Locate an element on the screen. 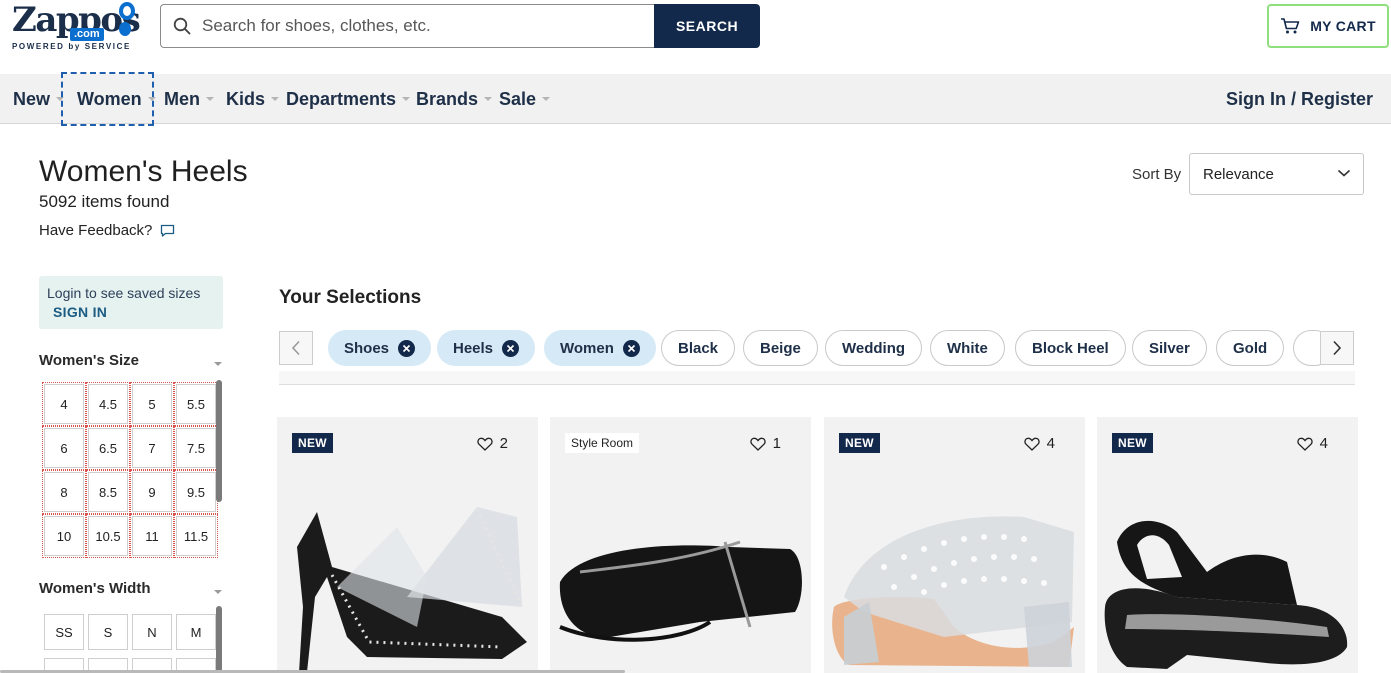  search-button: SEARCH is located at coordinates (707, 26).